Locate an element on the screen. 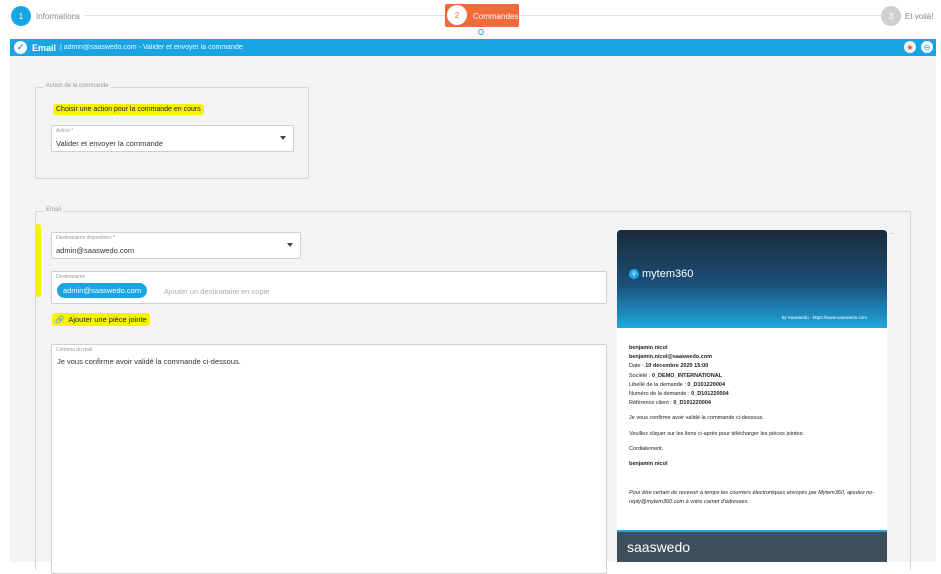 The width and height of the screenshot is (941, 574). recipients-field-label: Destinataires is located at coordinates (71, 277).